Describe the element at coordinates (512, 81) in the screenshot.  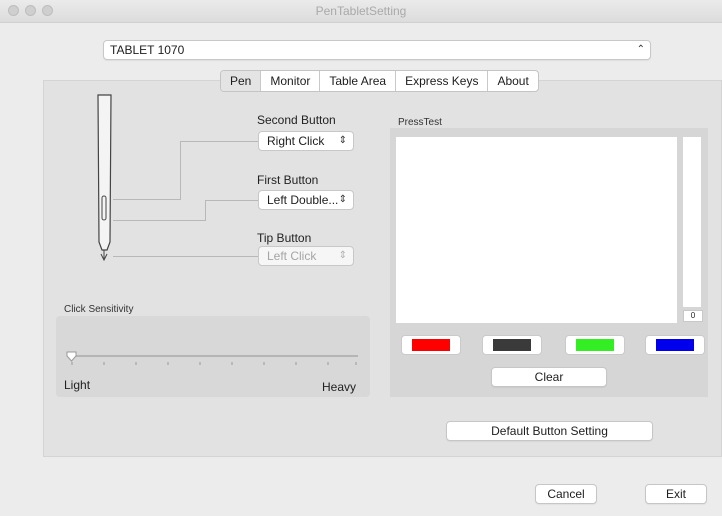
I see `tab-about: About` at that location.